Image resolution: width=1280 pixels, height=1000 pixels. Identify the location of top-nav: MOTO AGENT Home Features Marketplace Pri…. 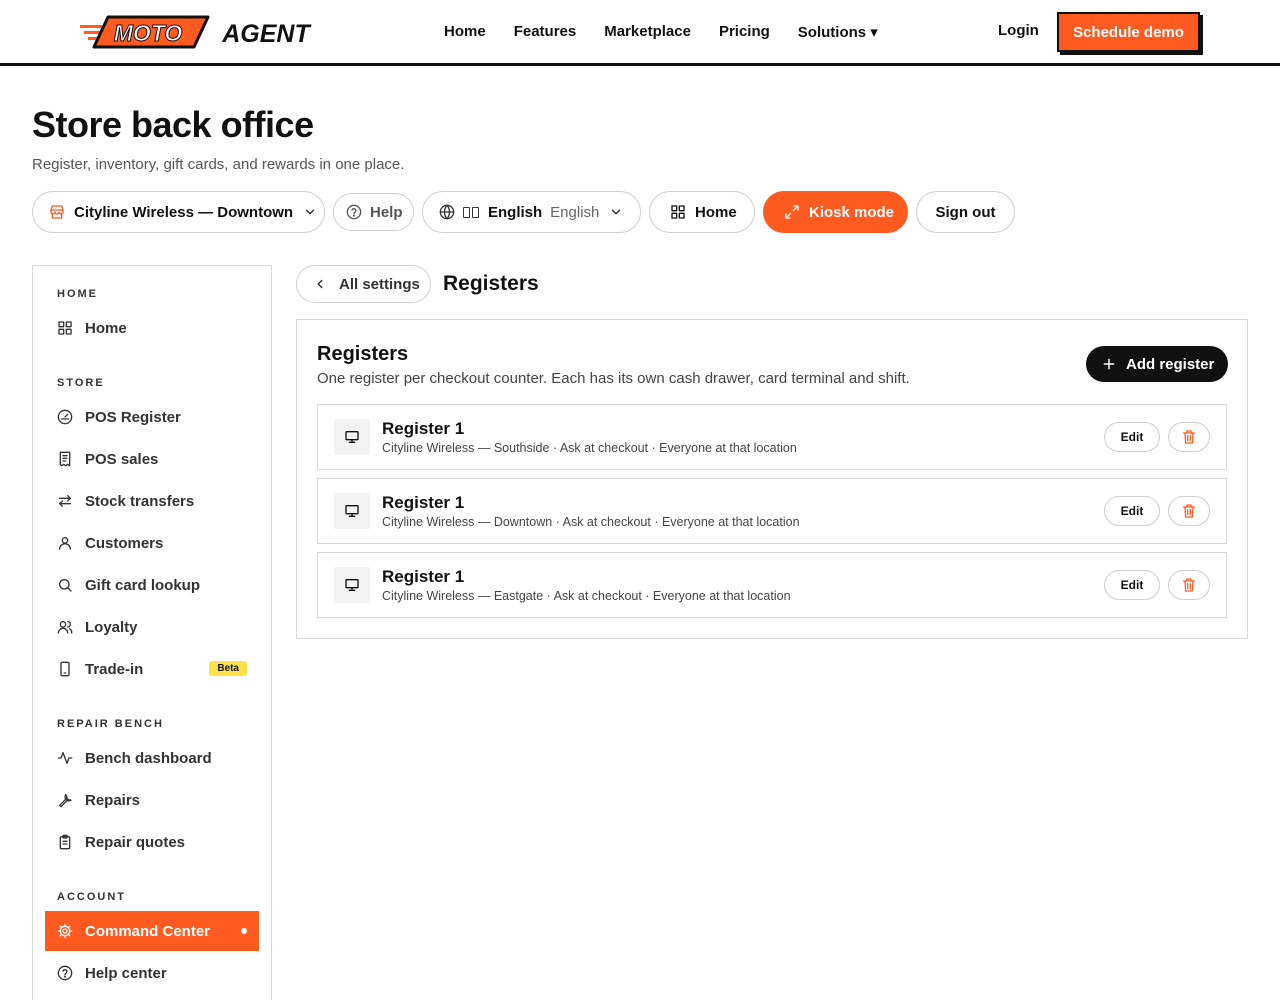
(640, 33).